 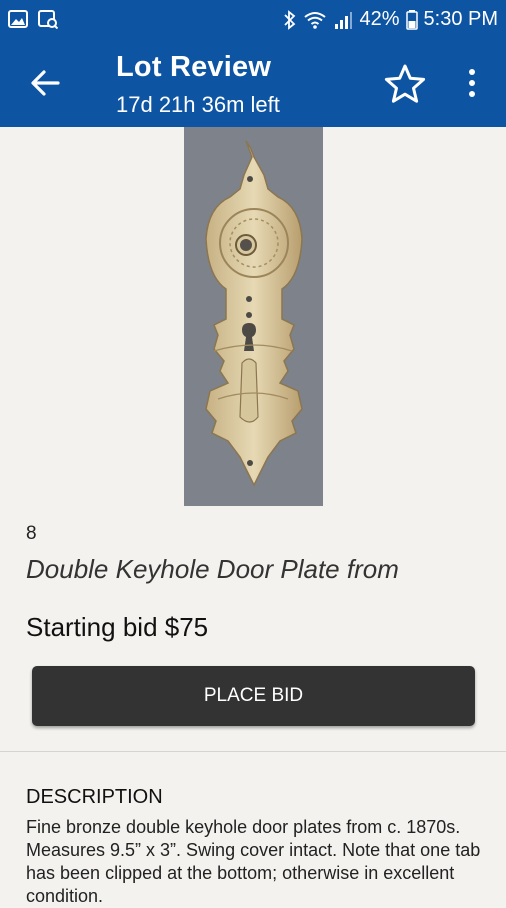 What do you see at coordinates (18, 19) in the screenshot?
I see `gallery-notification-icon` at bounding box center [18, 19].